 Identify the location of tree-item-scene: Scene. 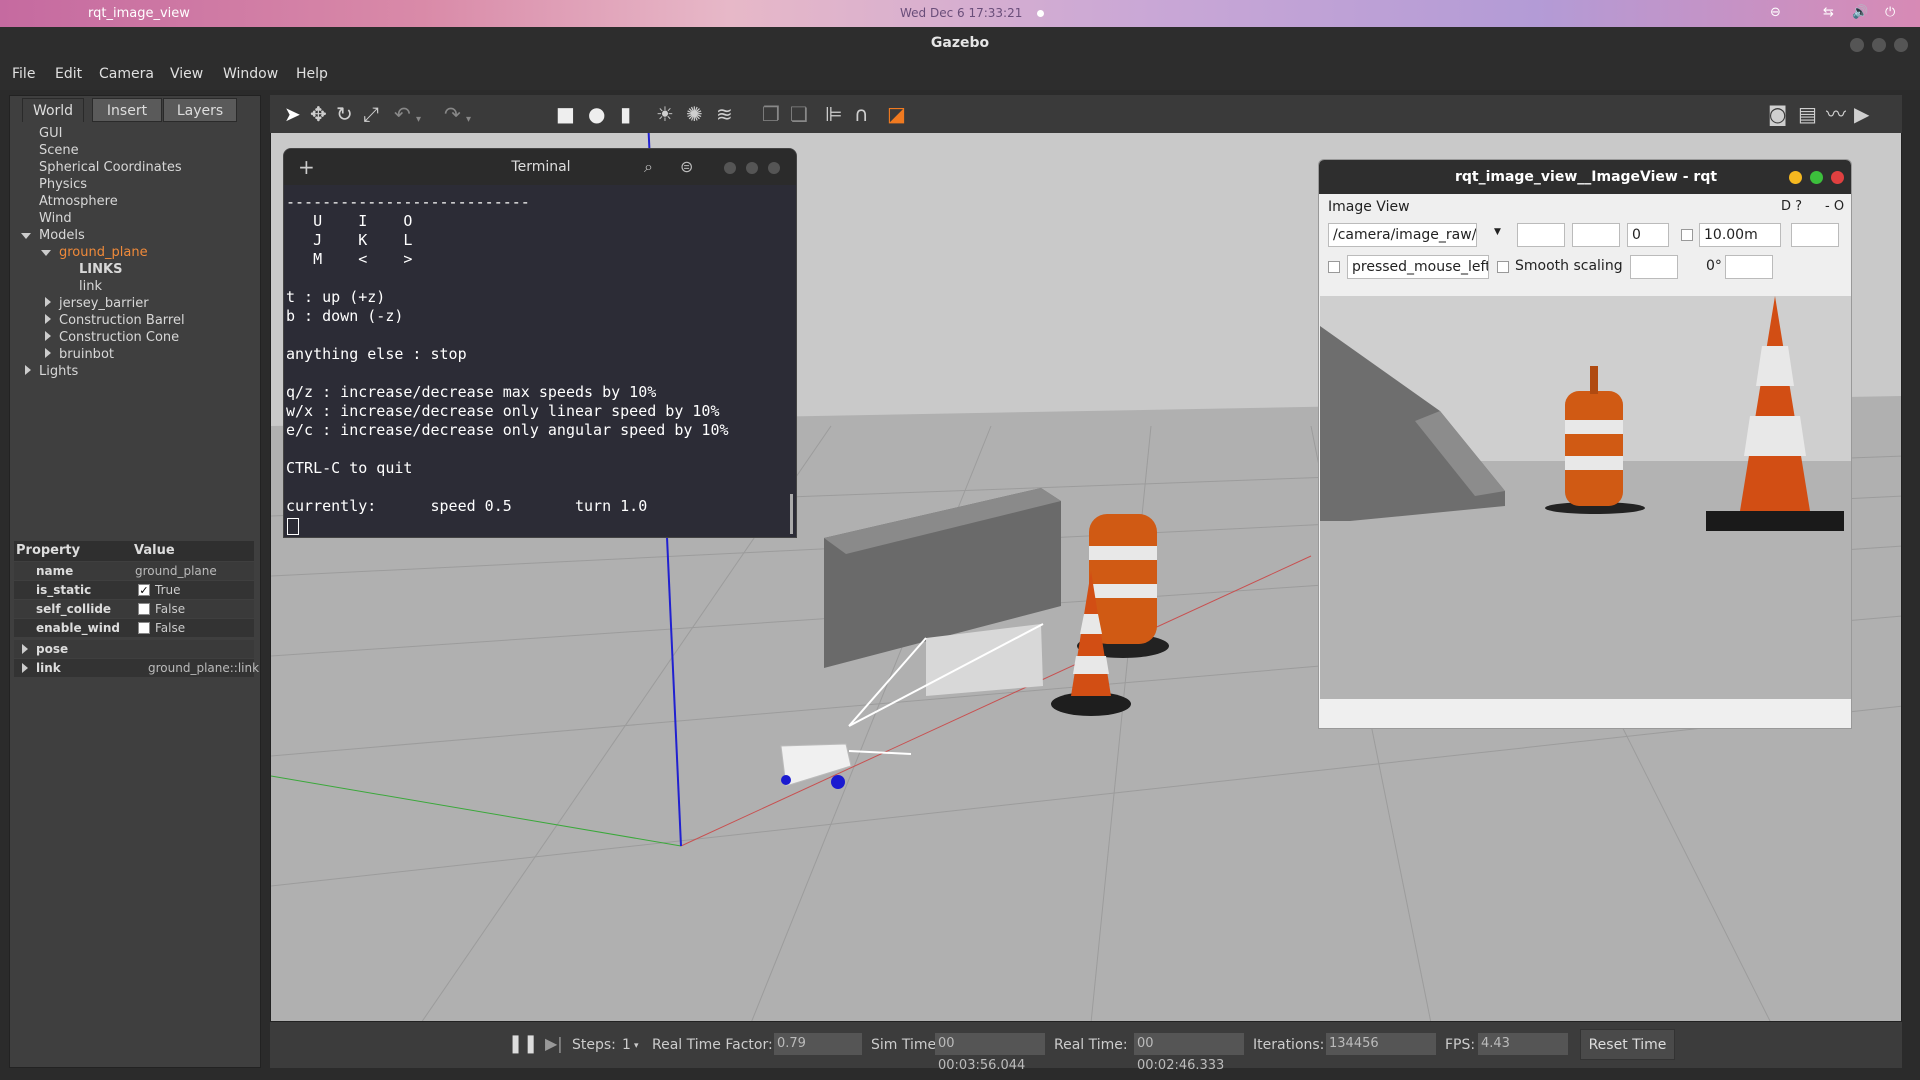
(59, 150).